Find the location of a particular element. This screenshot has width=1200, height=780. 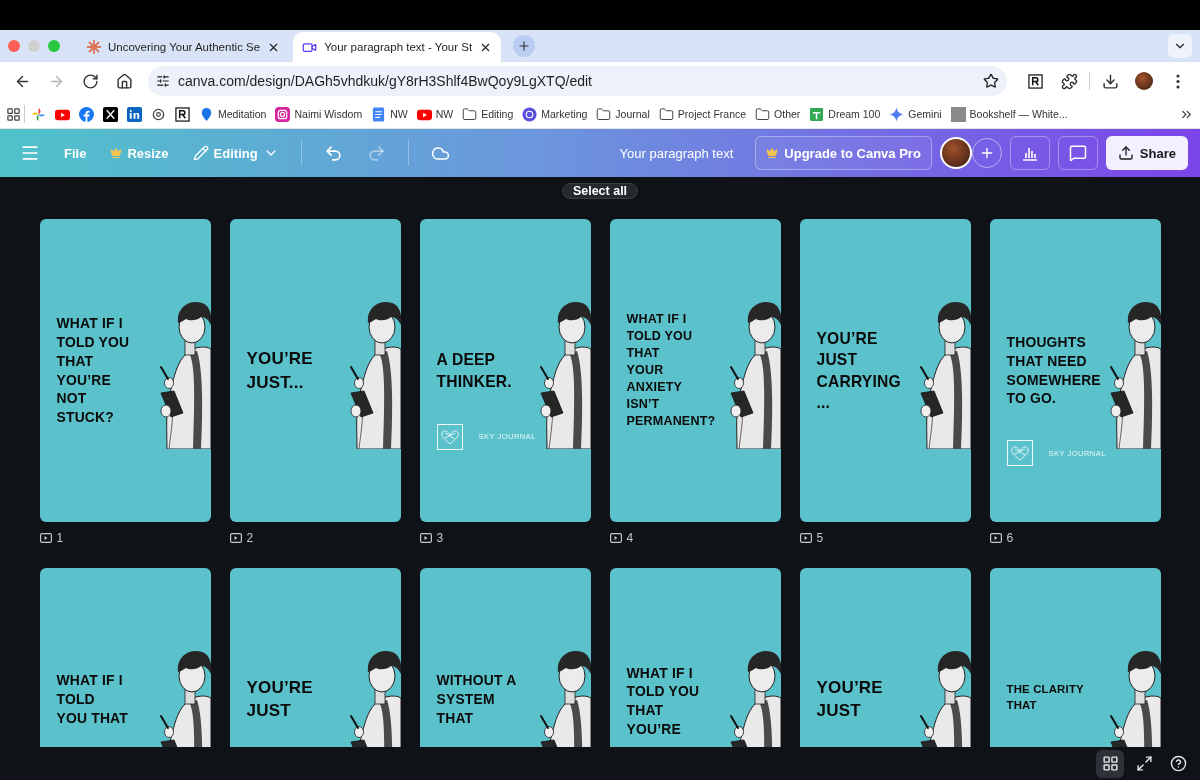

facebook-icon is located at coordinates (86, 114).